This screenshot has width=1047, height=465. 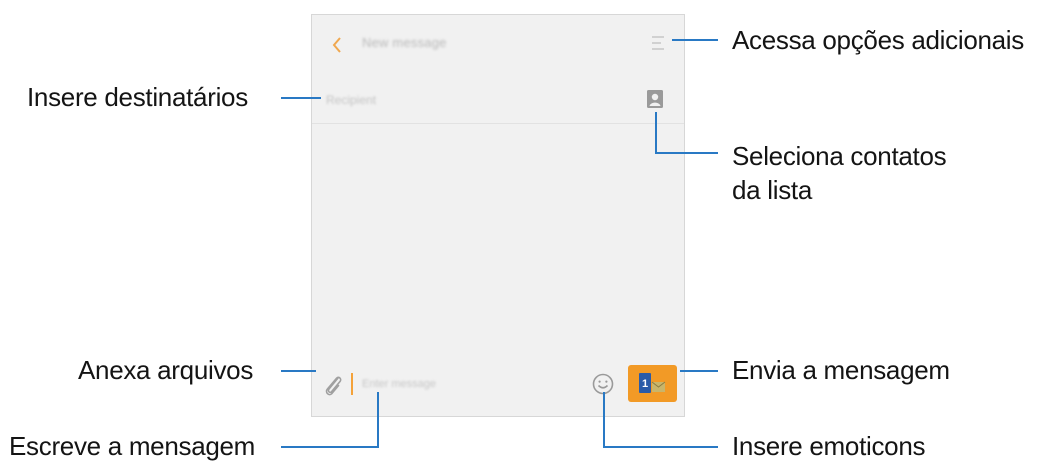 I want to click on chevron-left-icon, so click(x=337, y=45).